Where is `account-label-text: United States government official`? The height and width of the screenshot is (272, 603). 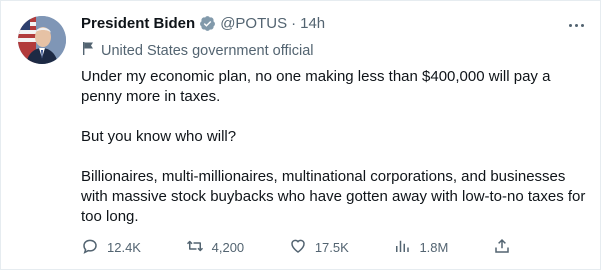 account-label-text: United States government official is located at coordinates (207, 50).